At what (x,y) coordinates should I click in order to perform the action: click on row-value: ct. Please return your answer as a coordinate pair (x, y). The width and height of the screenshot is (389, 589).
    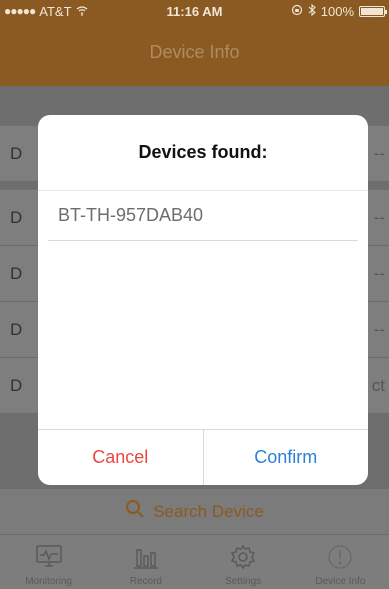
    Looking at the image, I should click on (378, 385).